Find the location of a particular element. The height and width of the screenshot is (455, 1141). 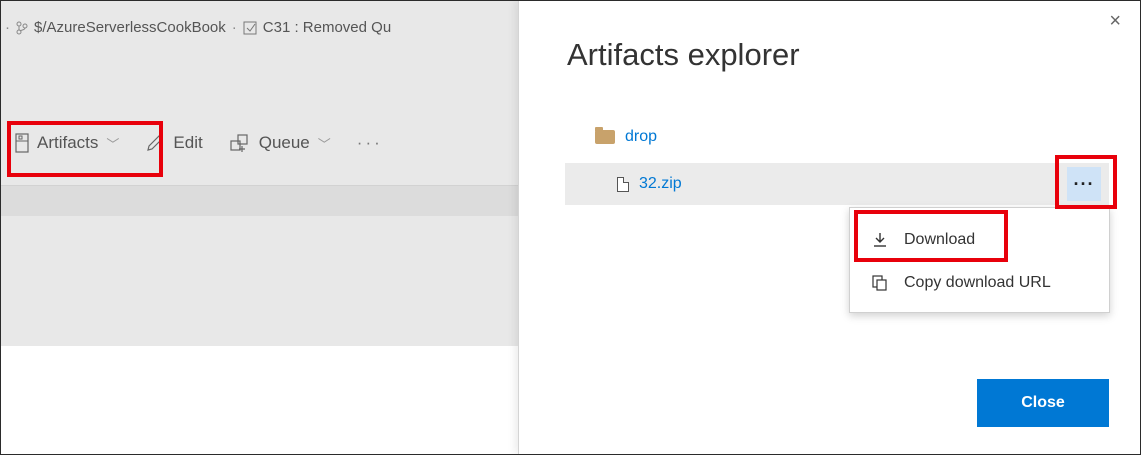

file-label: 32.zip is located at coordinates (660, 183).